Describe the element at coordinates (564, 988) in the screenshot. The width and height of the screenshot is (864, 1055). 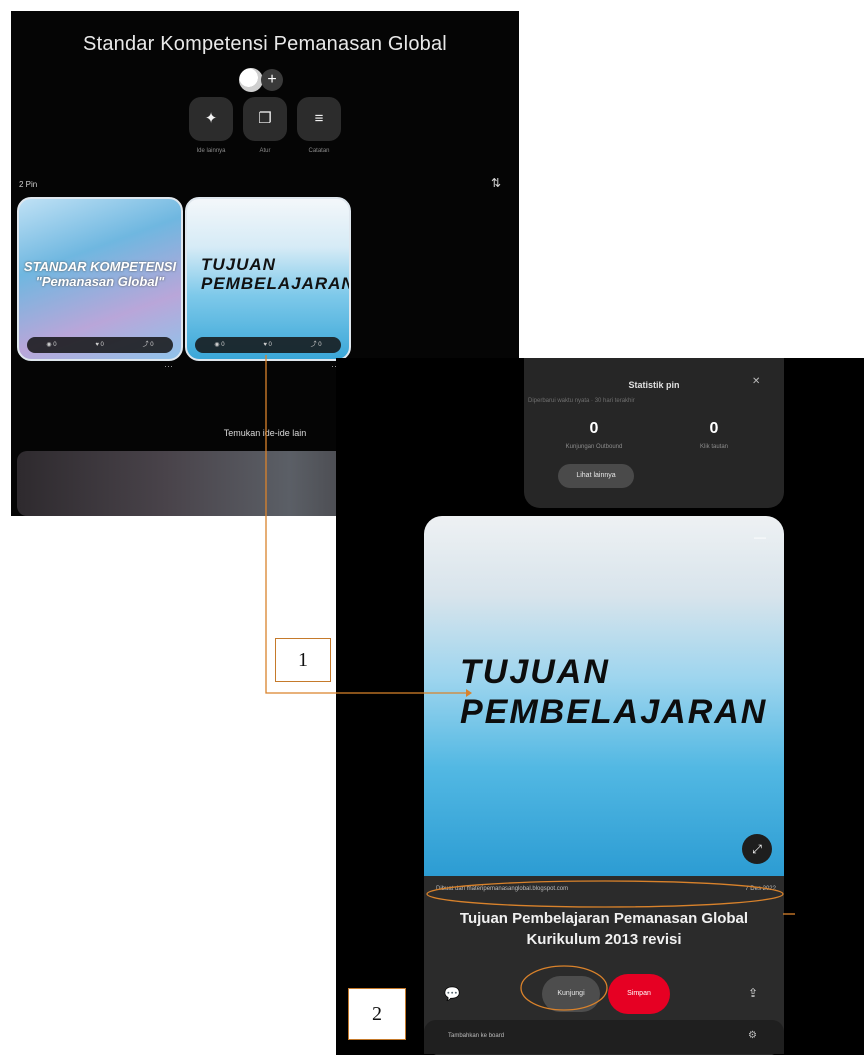
I see `visit-highlight-ellipse` at that location.